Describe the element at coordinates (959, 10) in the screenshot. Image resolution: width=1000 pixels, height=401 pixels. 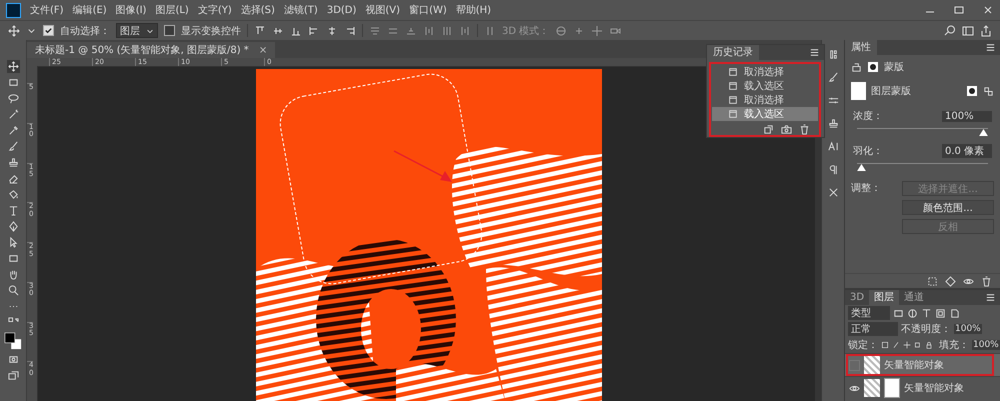
I see `maximize-icon` at that location.